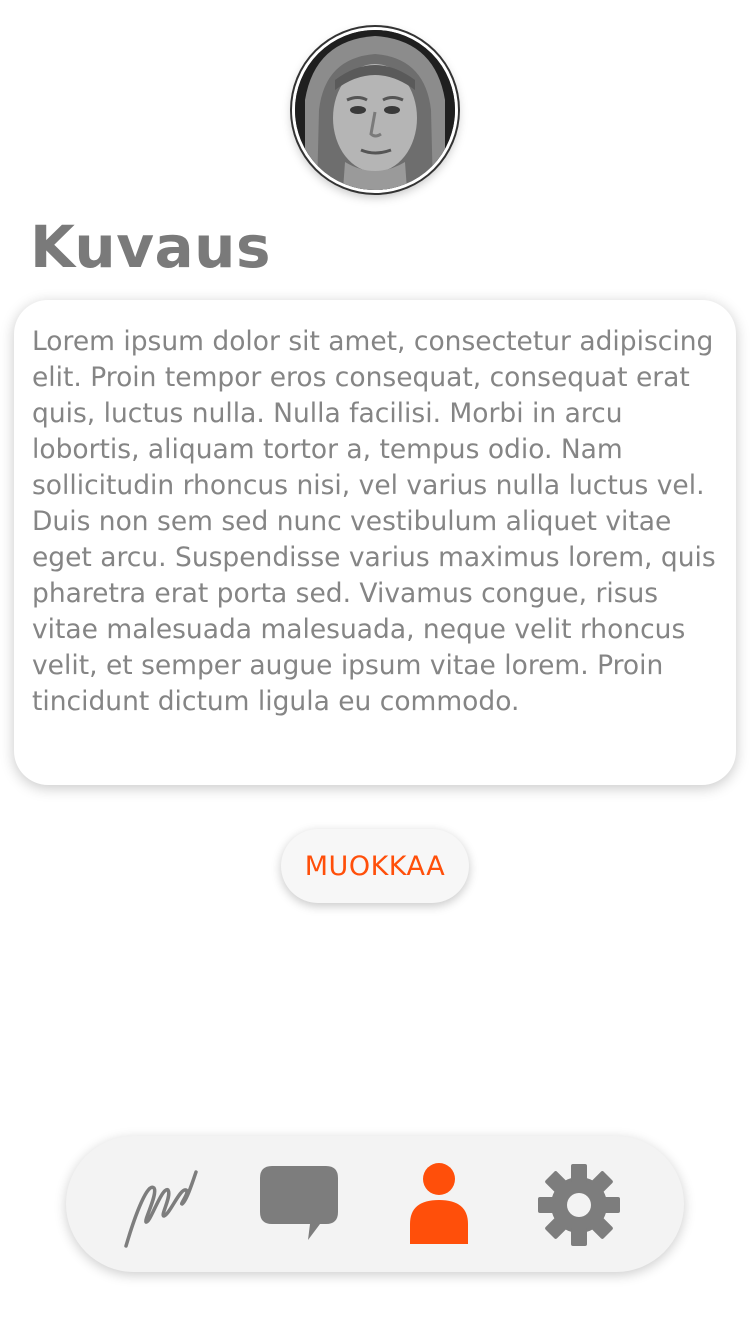 The width and height of the screenshot is (750, 1334). I want to click on tab-settings, so click(579, 1205).